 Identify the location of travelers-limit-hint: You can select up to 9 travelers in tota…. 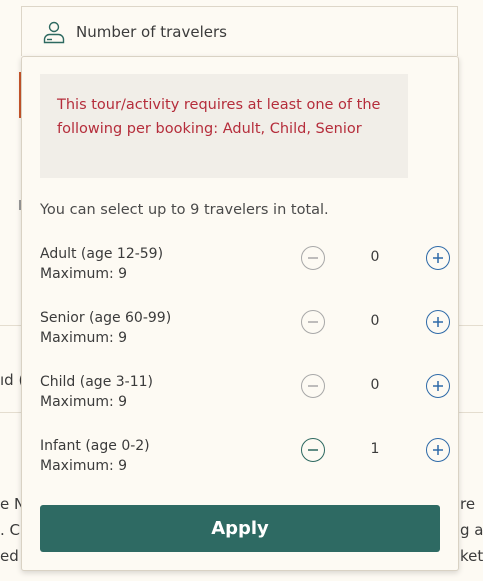
(184, 210).